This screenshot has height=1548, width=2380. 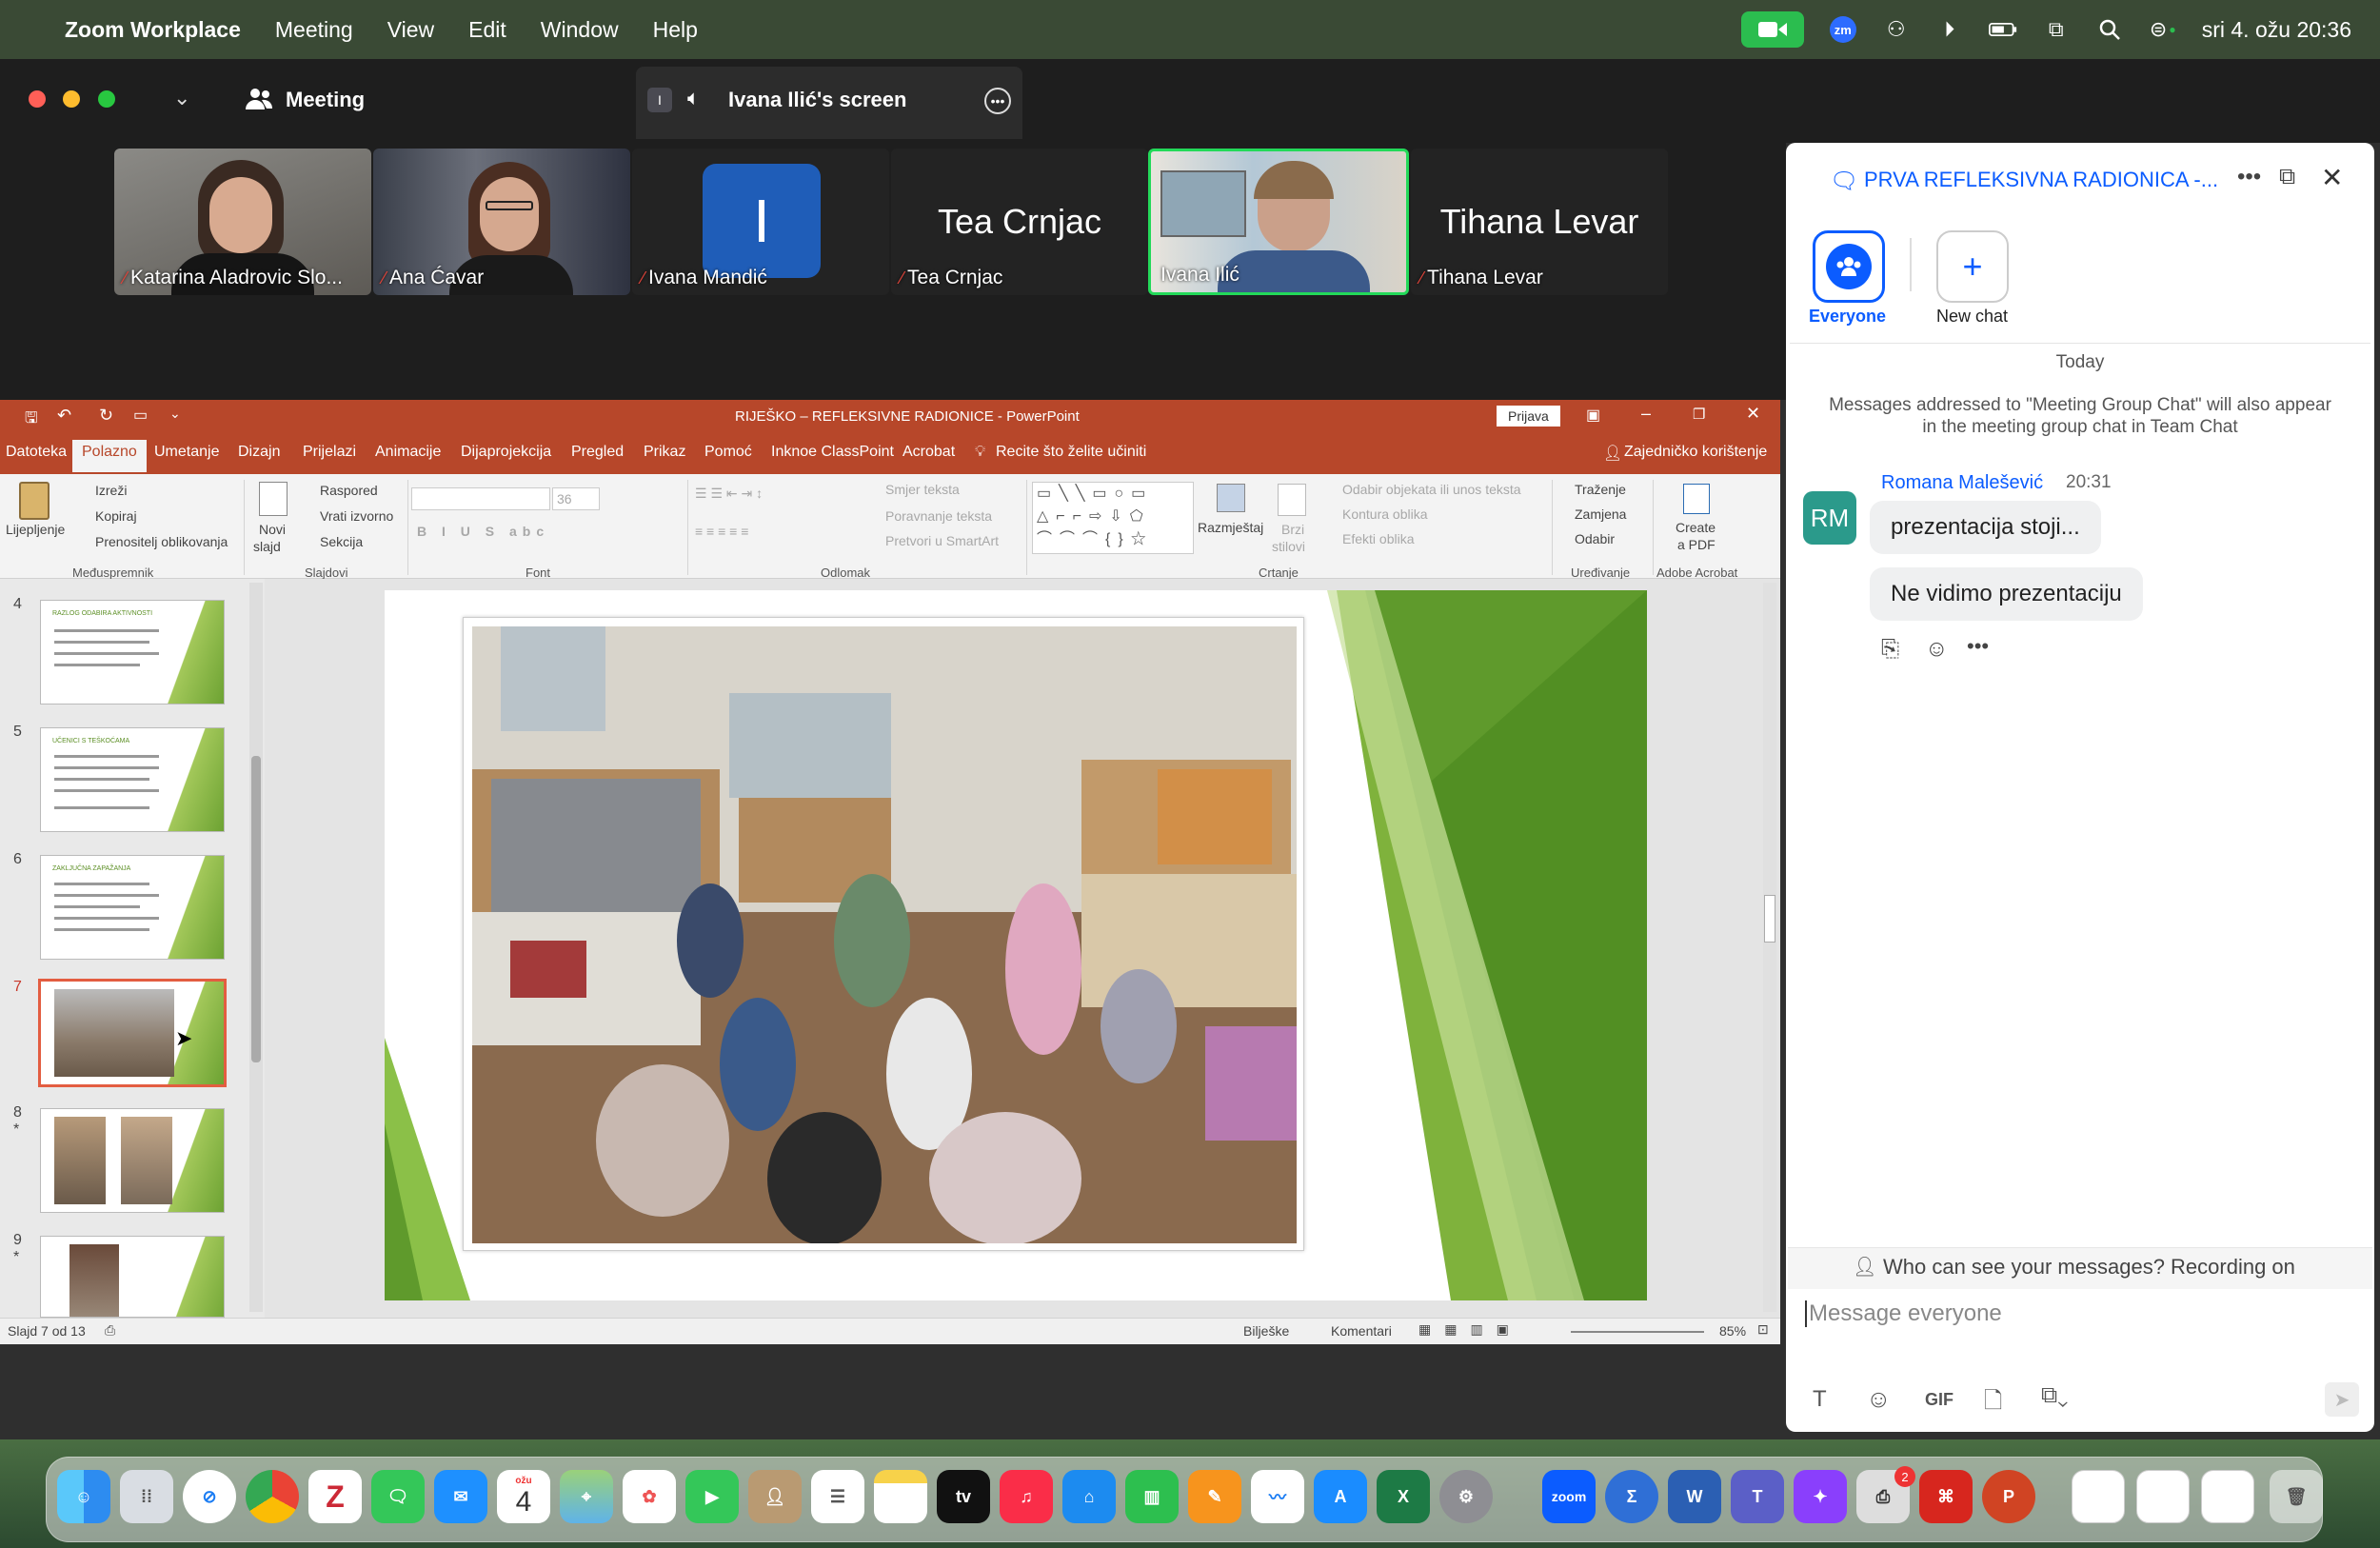 What do you see at coordinates (1695, 453) in the screenshot?
I see `share-button: Zajedničko korištenje` at bounding box center [1695, 453].